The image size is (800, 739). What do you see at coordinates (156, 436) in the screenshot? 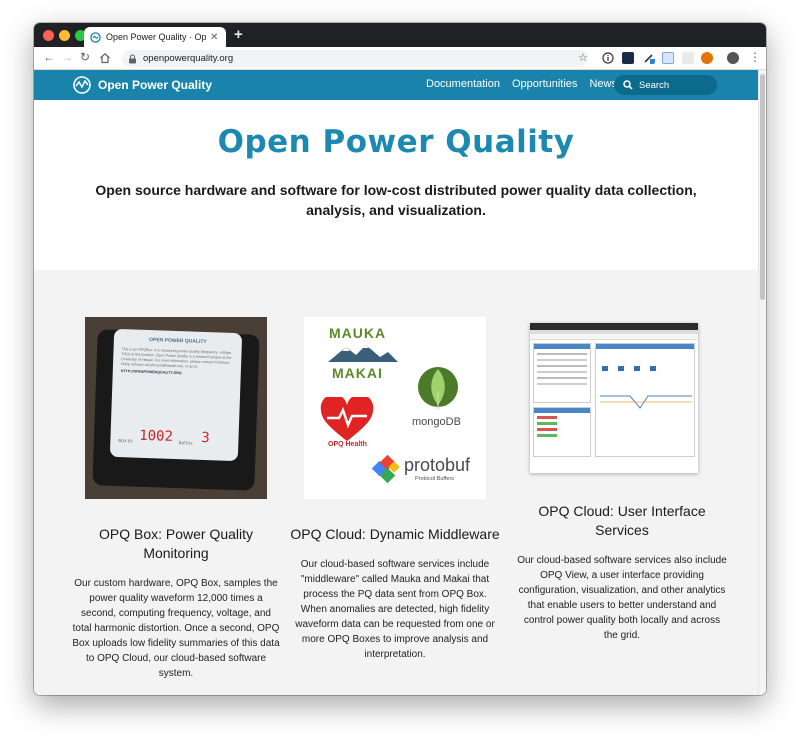
I see `box-id-value: 1002` at bounding box center [156, 436].